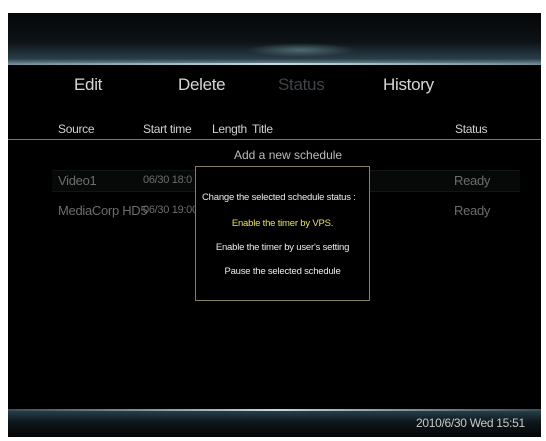 The width and height of the screenshot is (546, 441). What do you see at coordinates (408, 85) in the screenshot?
I see `menu-history: History` at bounding box center [408, 85].